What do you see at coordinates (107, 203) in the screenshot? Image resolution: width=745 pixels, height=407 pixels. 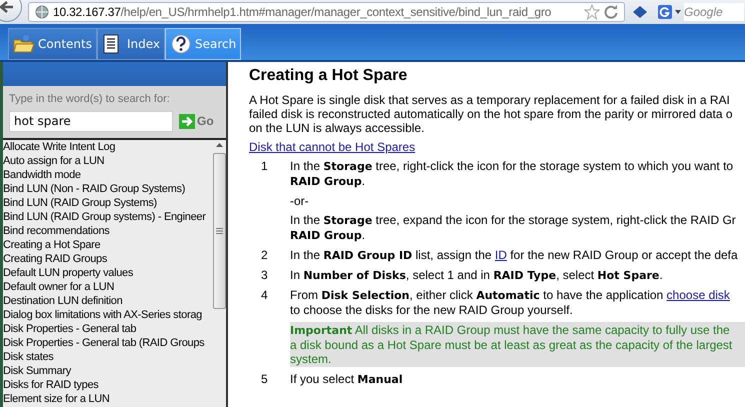 I see `result-item: Bind LUN (RAID Group Systems)` at bounding box center [107, 203].